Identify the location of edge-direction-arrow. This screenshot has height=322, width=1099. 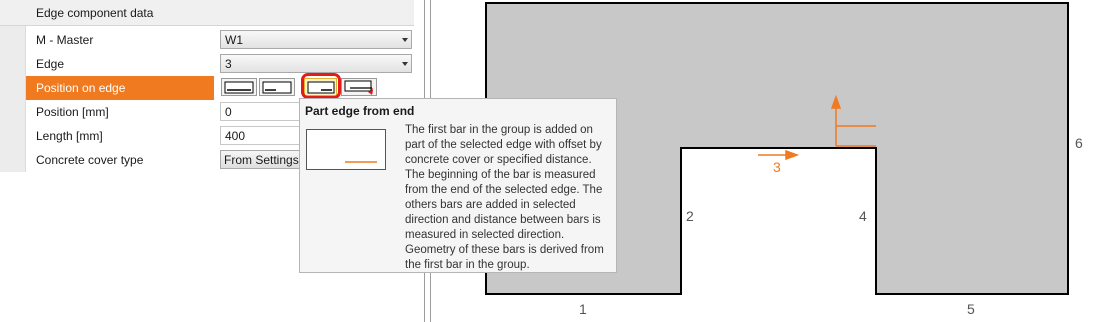
(779, 155).